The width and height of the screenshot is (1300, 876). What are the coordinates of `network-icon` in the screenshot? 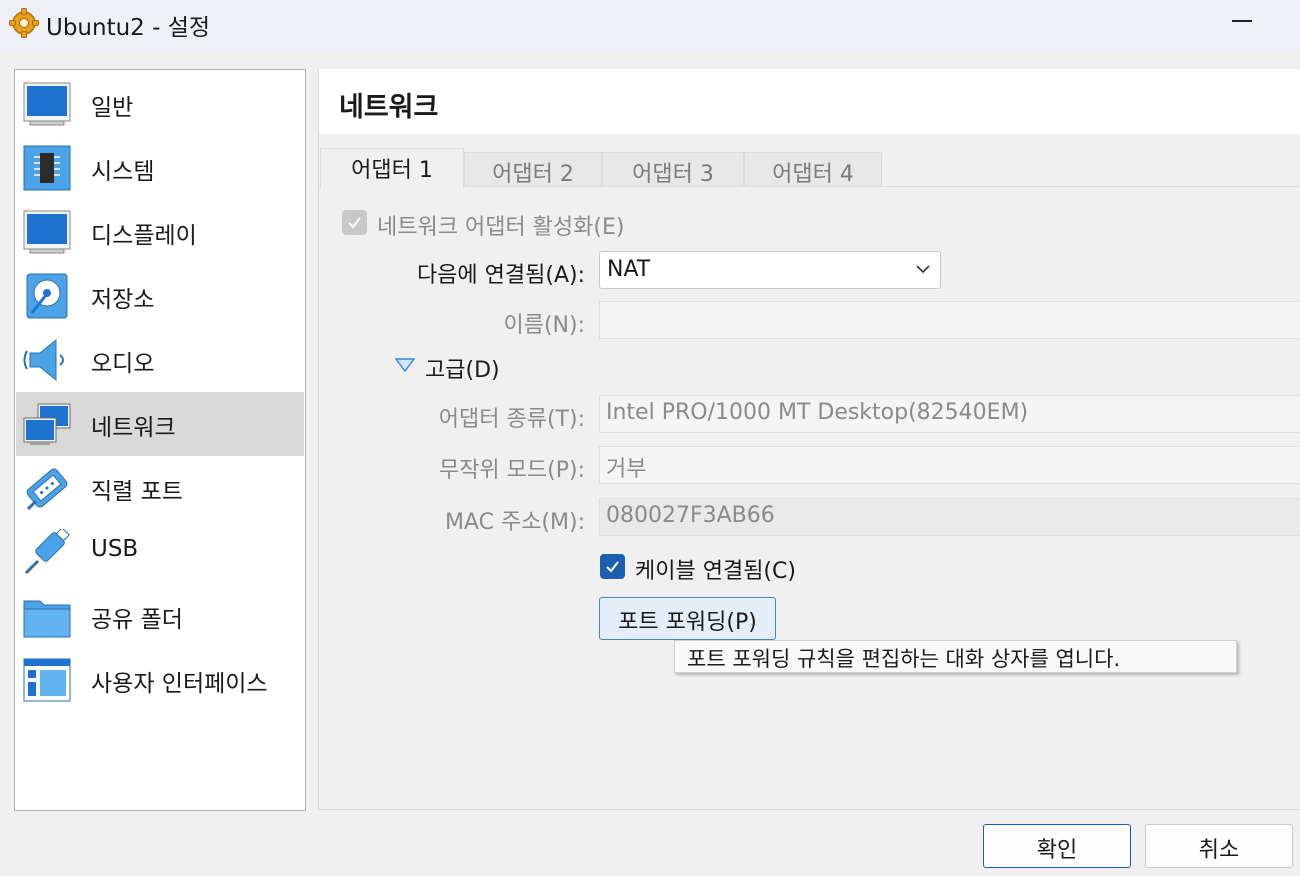 It's located at (47, 424).